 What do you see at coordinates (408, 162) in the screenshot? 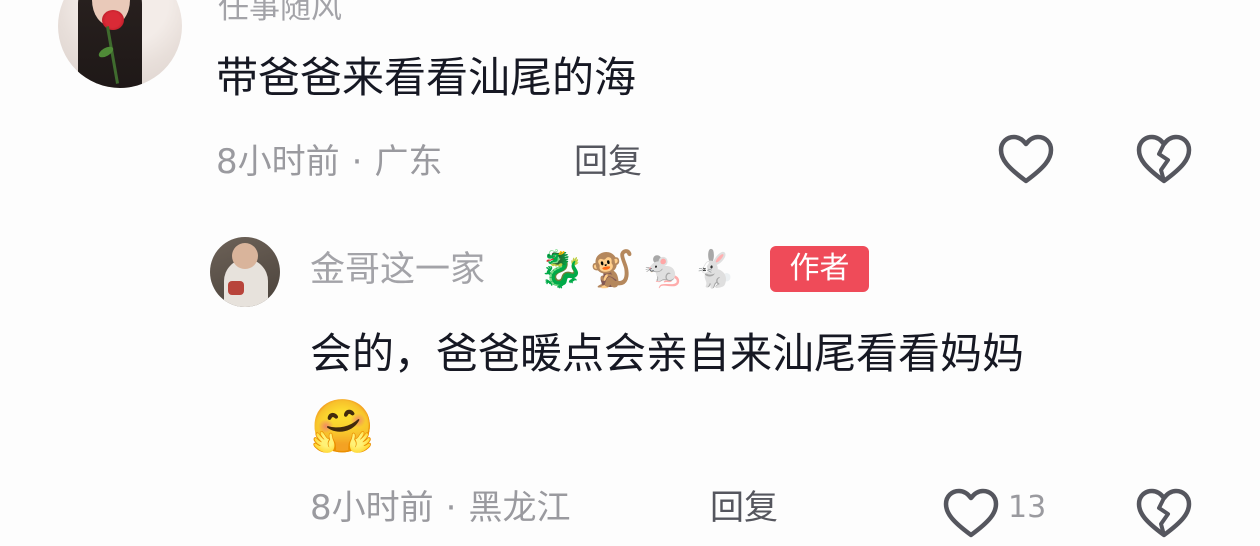
I see `comment-location: 广东` at bounding box center [408, 162].